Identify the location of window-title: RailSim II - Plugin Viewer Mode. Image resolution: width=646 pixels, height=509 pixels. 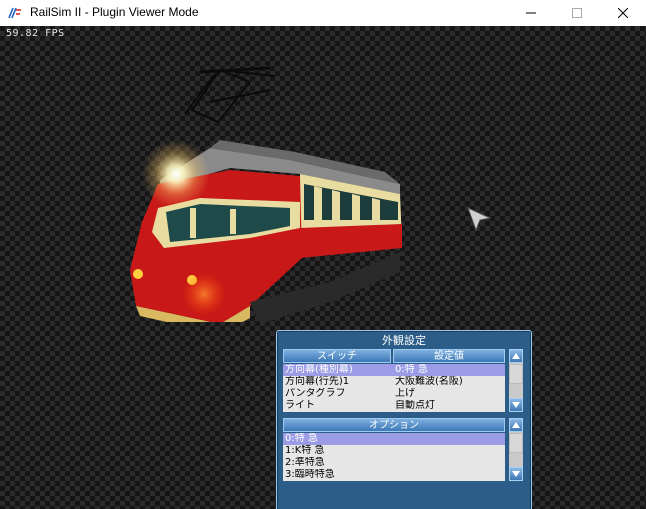
(114, 12).